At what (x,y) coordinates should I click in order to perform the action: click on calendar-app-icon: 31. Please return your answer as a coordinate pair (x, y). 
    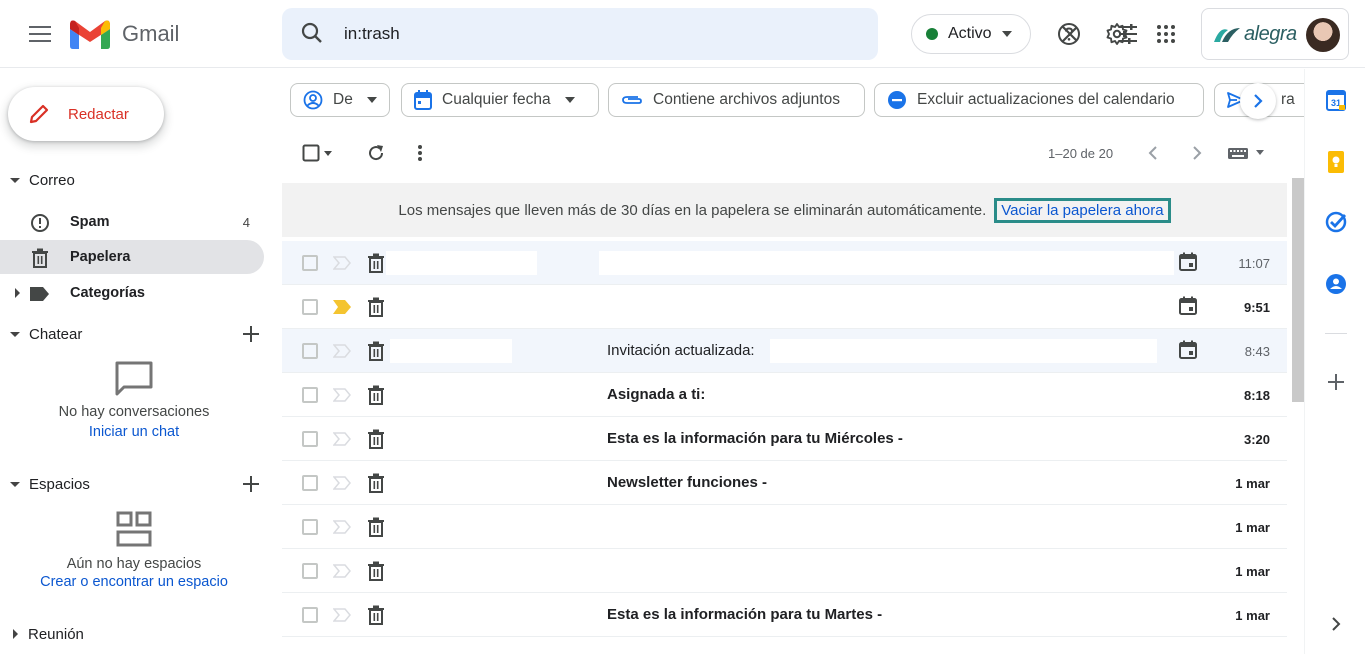
    Looking at the image, I should click on (1336, 100).